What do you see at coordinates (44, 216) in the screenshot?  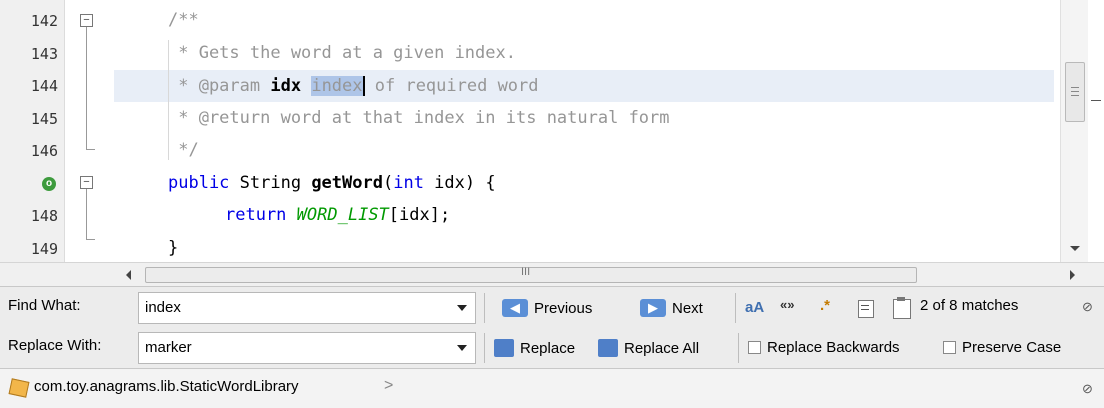 I see `line-number: 148` at bounding box center [44, 216].